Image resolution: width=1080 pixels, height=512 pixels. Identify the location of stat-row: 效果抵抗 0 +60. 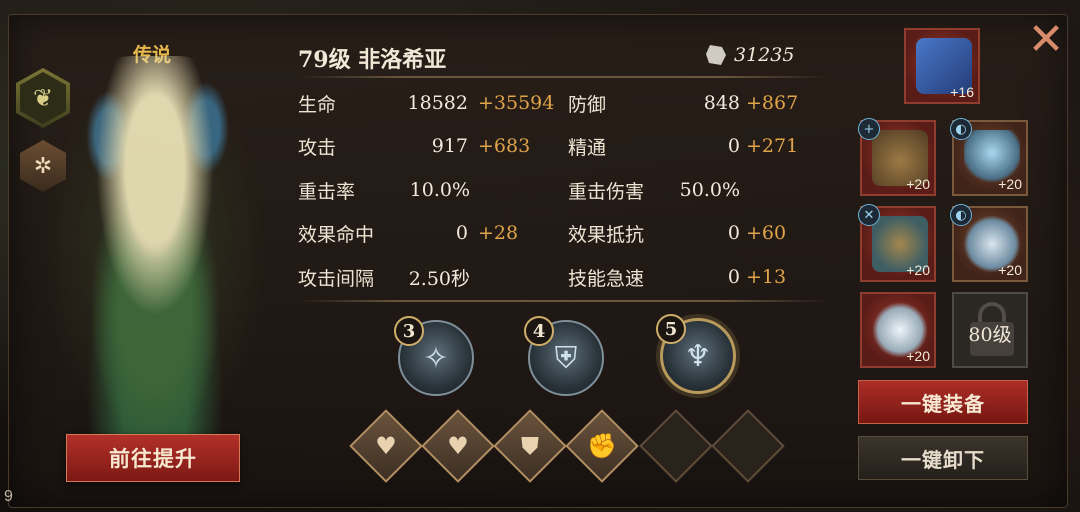
(688, 233).